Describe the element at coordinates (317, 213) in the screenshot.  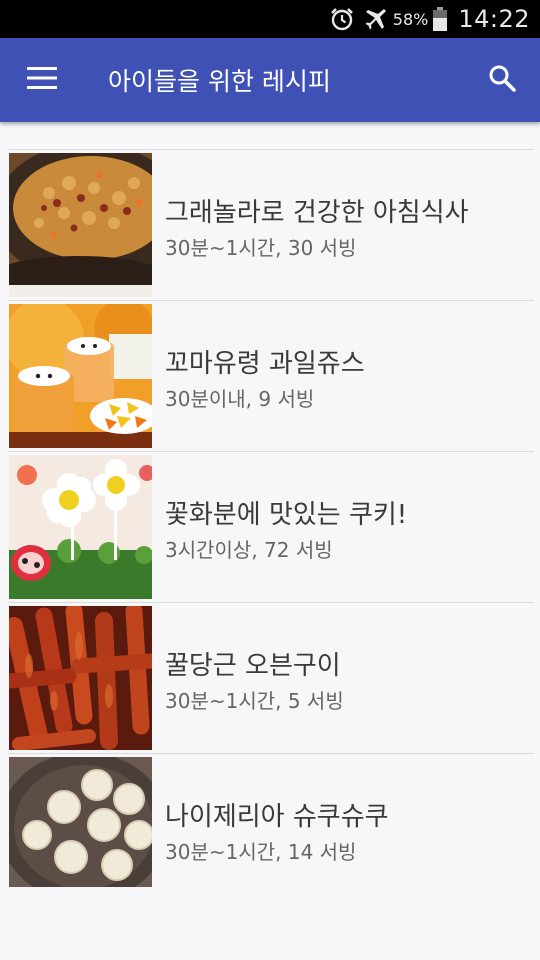
I see `recipe-title: 그래놀라로 건강한 아침식사` at that location.